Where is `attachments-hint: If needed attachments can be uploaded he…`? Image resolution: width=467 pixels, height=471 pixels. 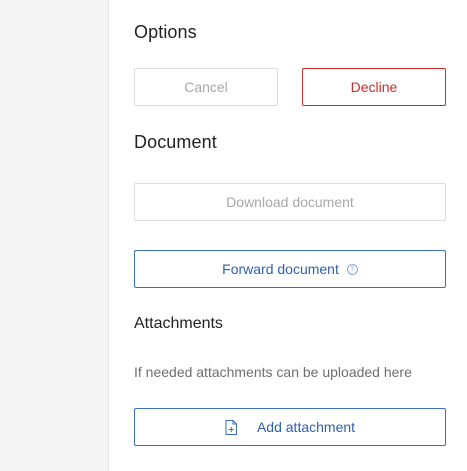 attachments-hint: If needed attachments can be uploaded he… is located at coordinates (273, 372).